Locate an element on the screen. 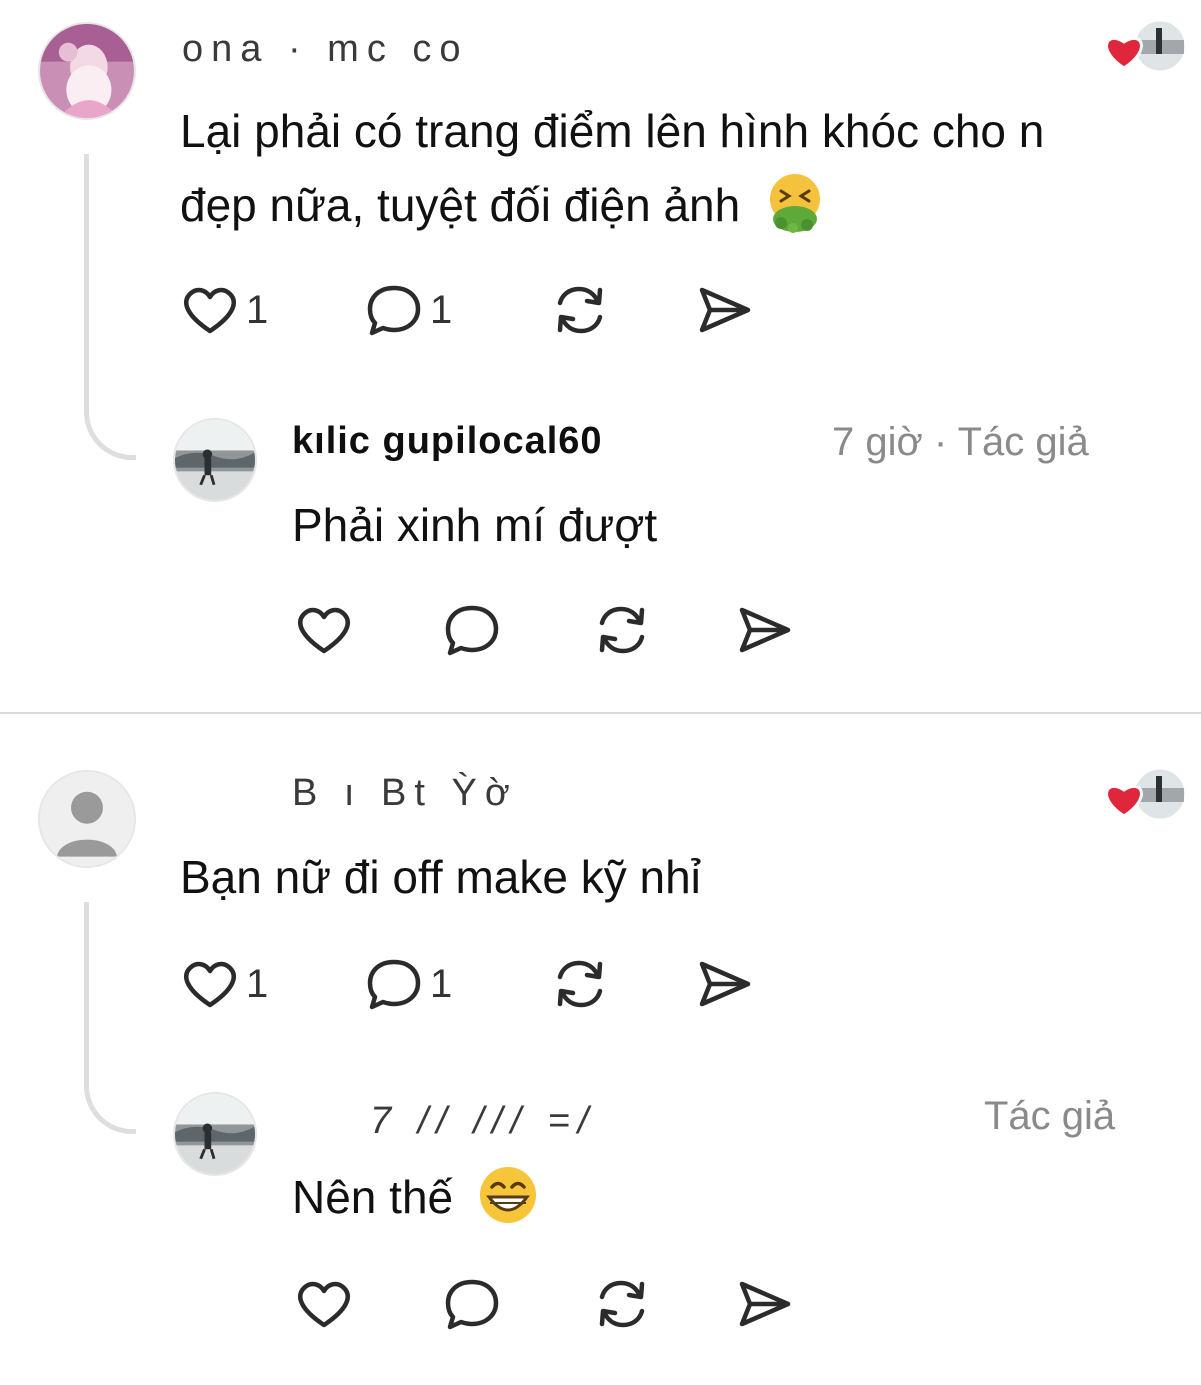 The width and height of the screenshot is (1201, 1385). reply-meta: 7 giờ · Tác giả is located at coordinates (960, 442).